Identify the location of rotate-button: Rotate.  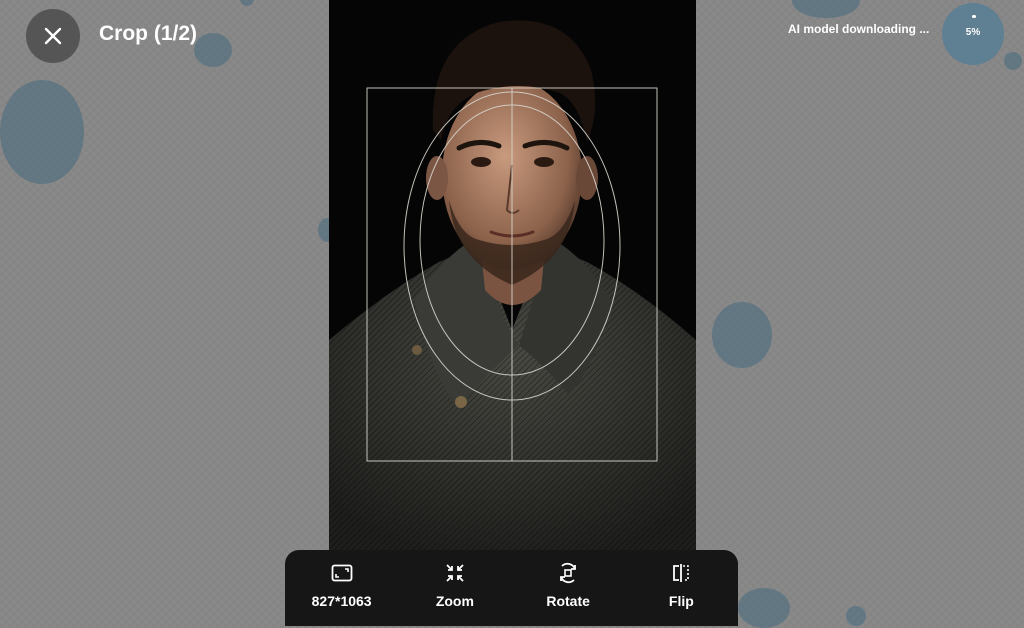
(568, 588).